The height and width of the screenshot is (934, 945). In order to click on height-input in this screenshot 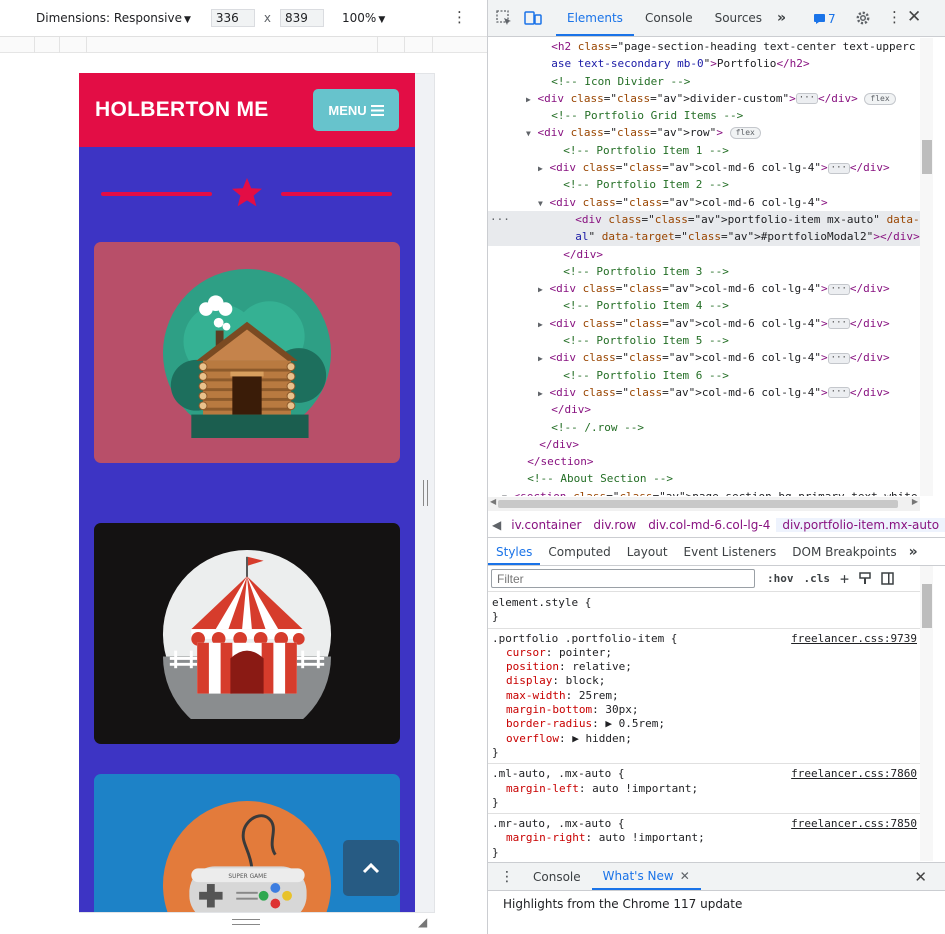, I will do `click(302, 18)`.